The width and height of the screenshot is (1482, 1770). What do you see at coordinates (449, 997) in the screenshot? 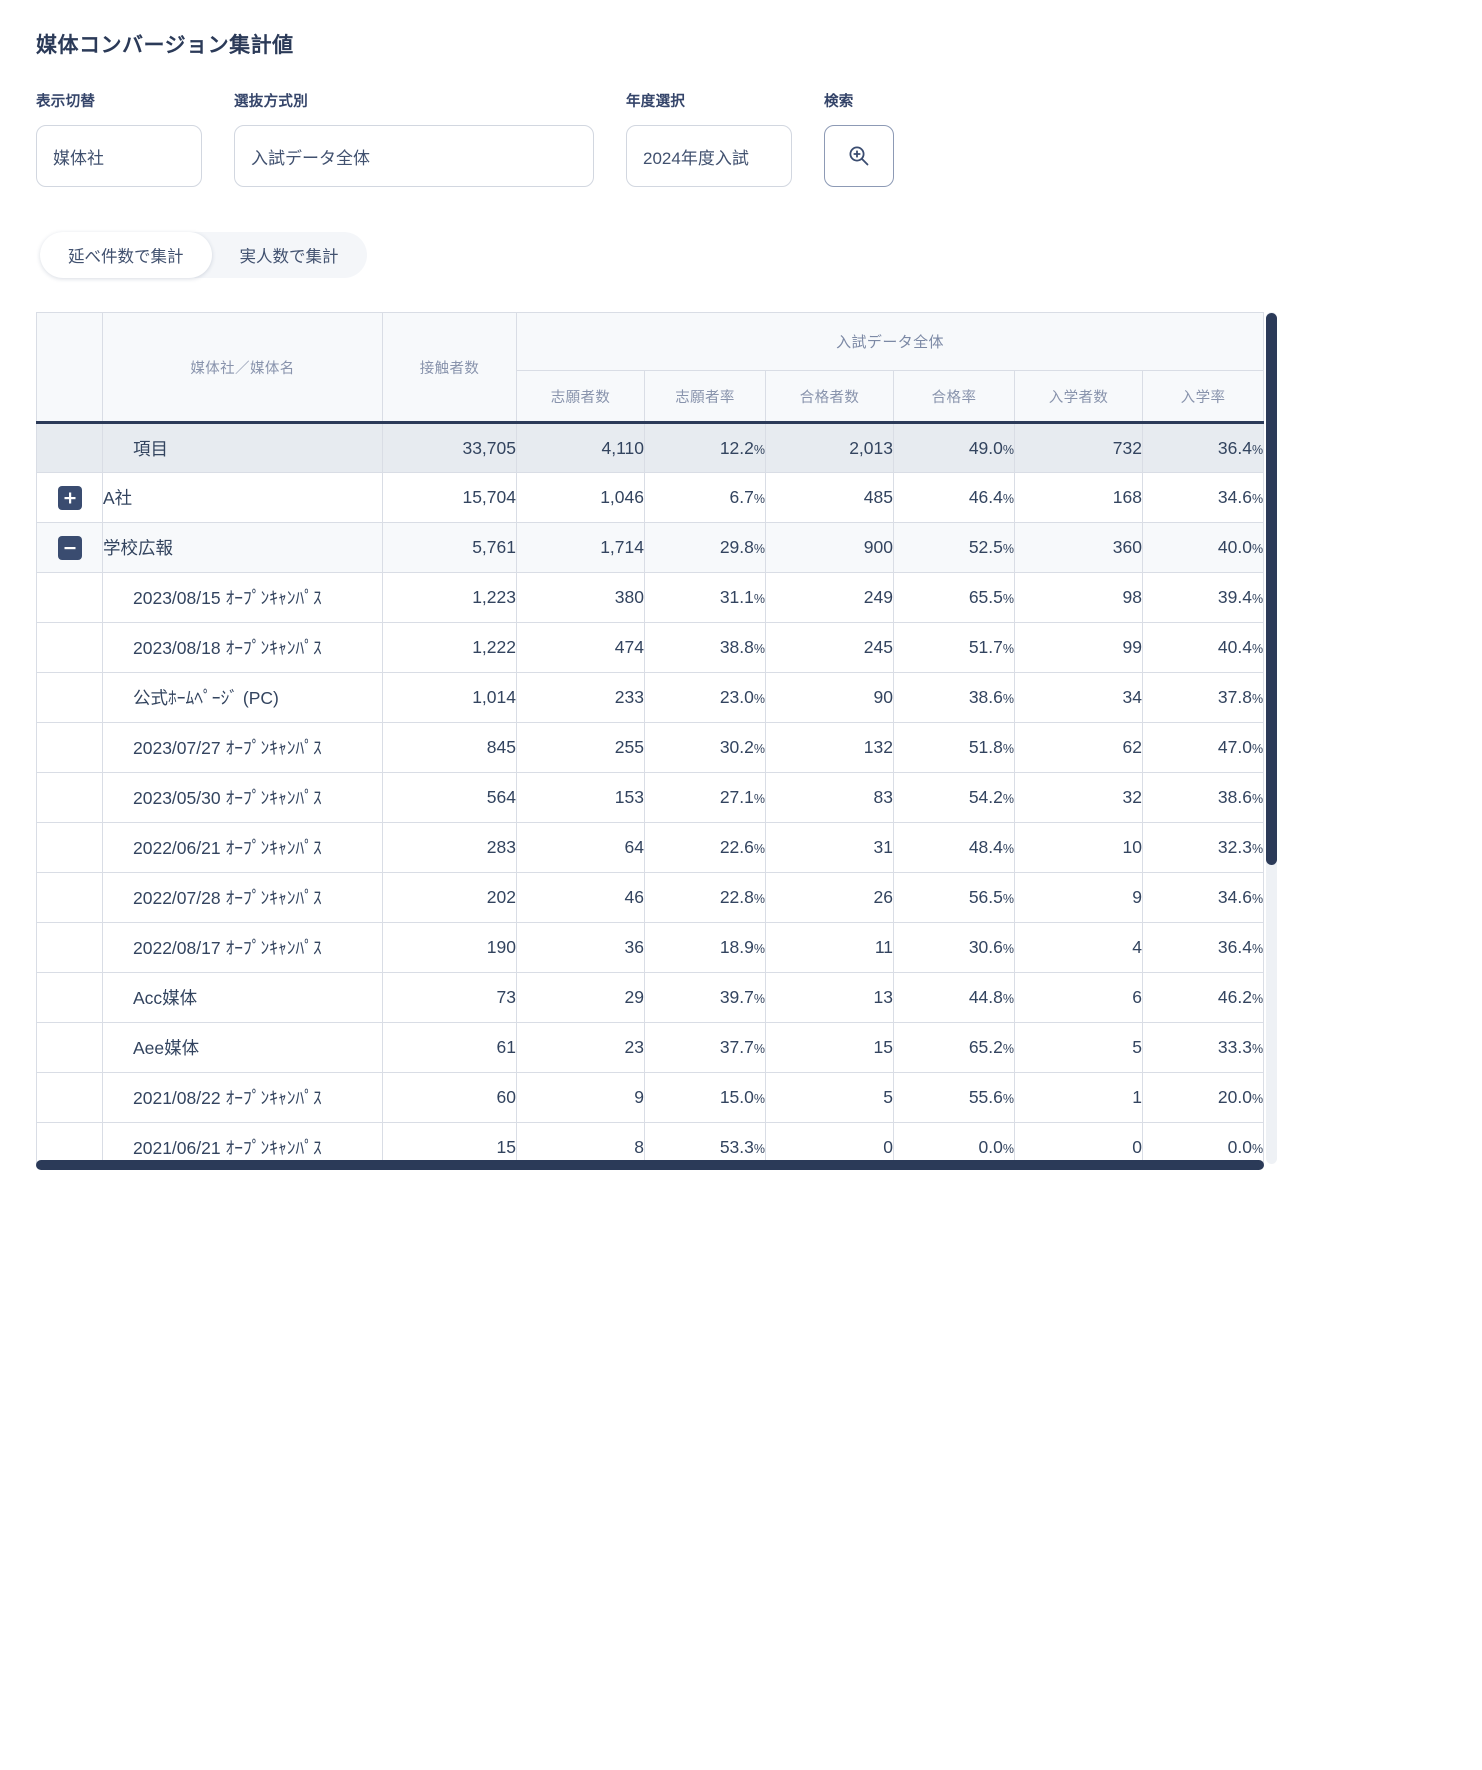
I see `row-contacts: 73` at bounding box center [449, 997].